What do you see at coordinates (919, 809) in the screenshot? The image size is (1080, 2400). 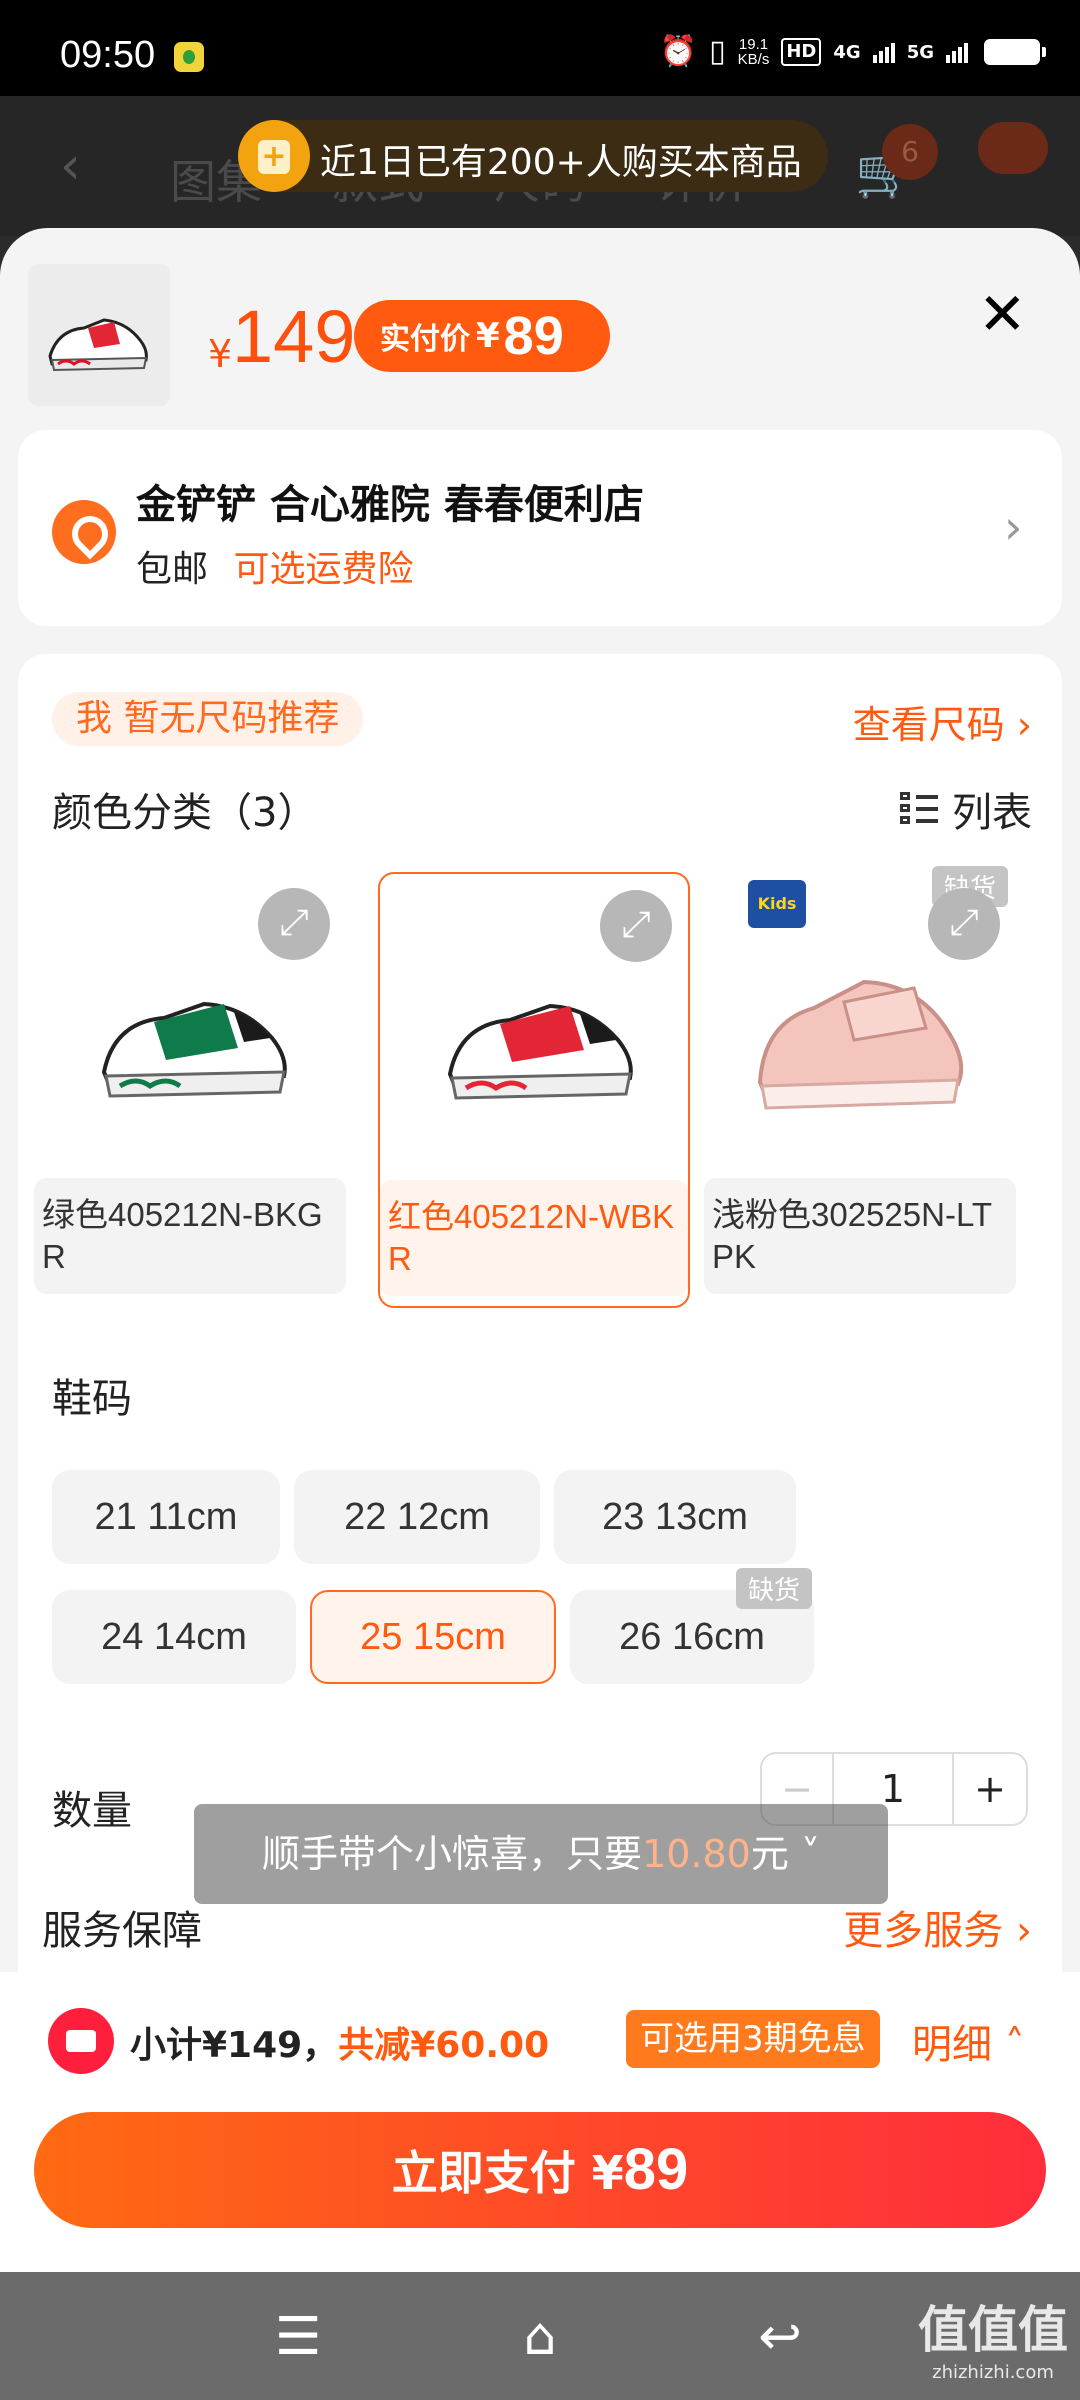 I see `list-icon` at bounding box center [919, 809].